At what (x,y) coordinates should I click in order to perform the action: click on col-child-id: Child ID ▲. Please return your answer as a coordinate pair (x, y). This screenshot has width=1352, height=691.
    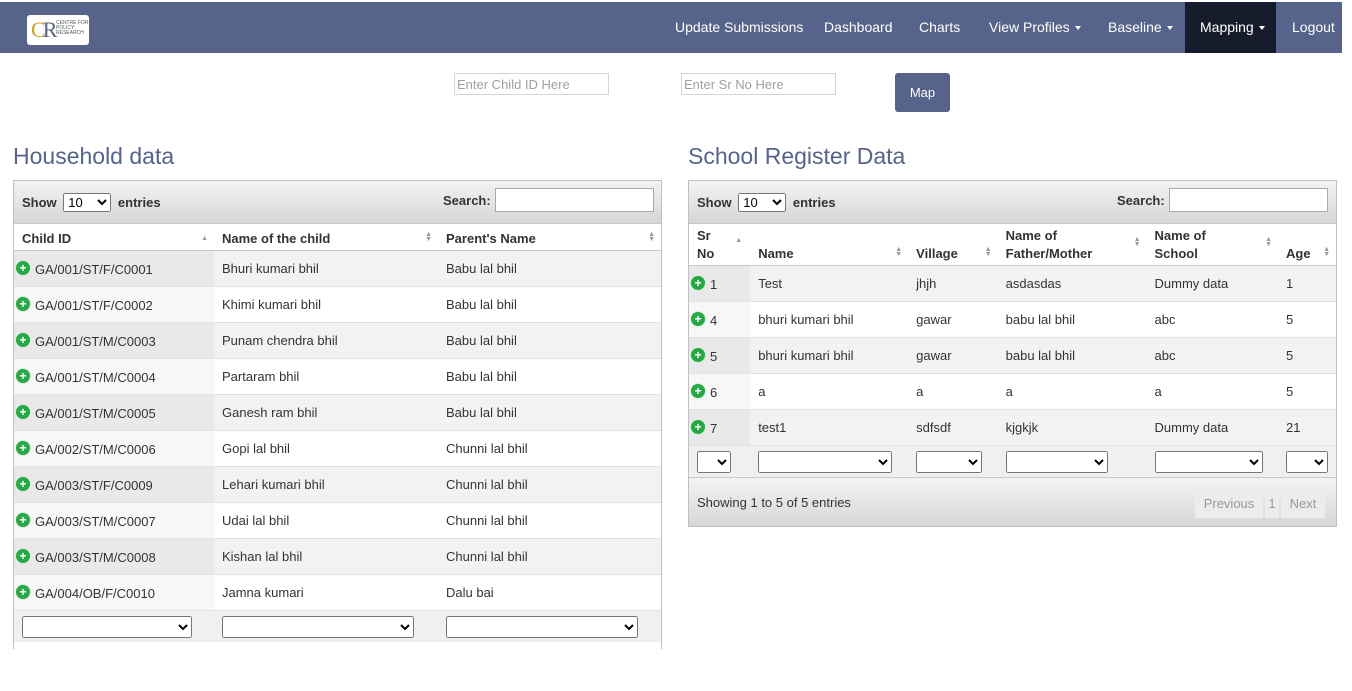
    Looking at the image, I should click on (114, 237).